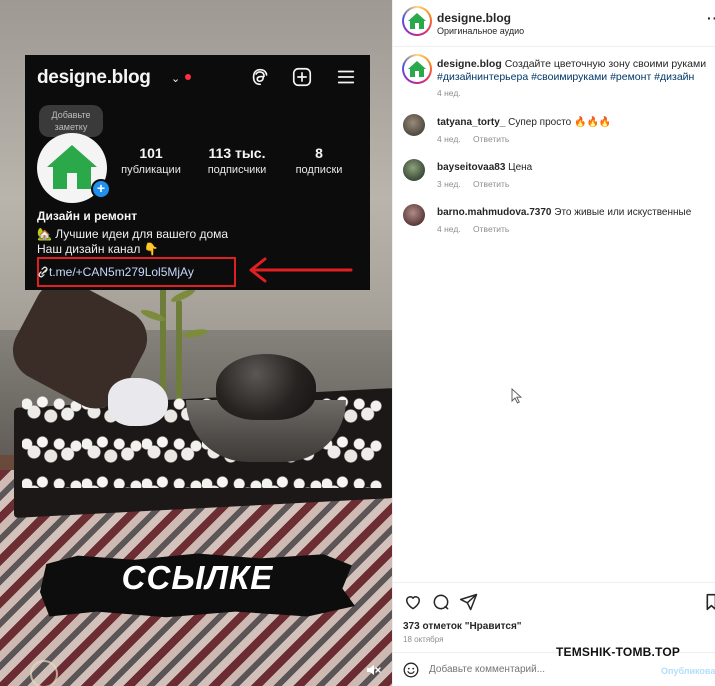  I want to click on bio-link-highlight: t.me/+CAN5m279Lol5MjAy, so click(136, 272).